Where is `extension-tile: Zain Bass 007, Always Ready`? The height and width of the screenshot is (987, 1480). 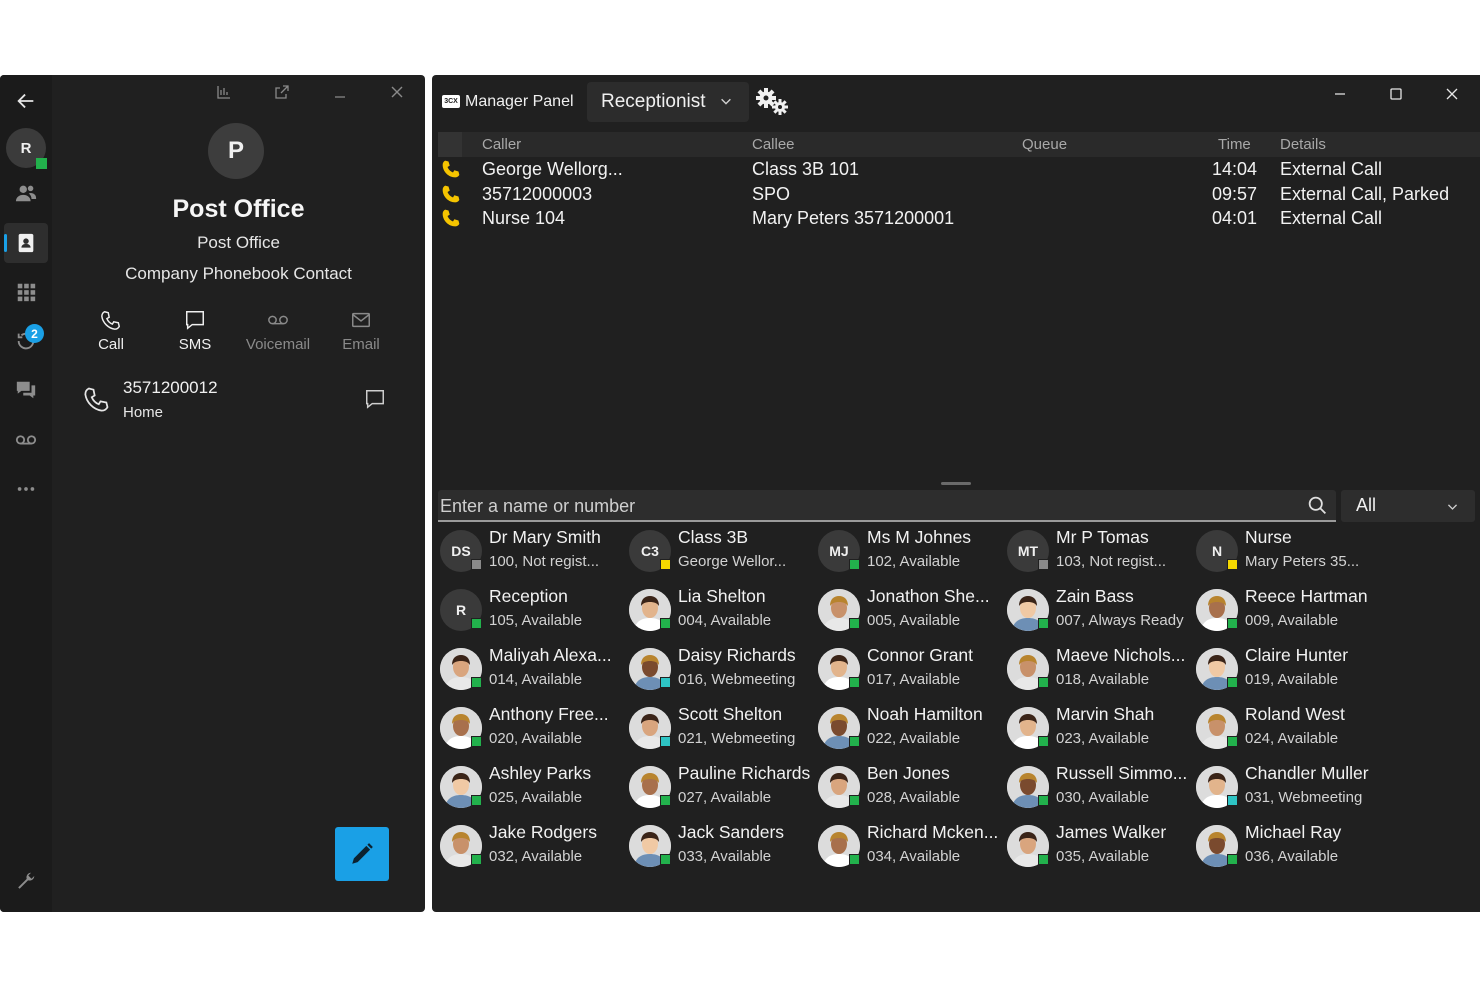
extension-tile: Zain Bass 007, Always Ready is located at coordinates (1097, 613).